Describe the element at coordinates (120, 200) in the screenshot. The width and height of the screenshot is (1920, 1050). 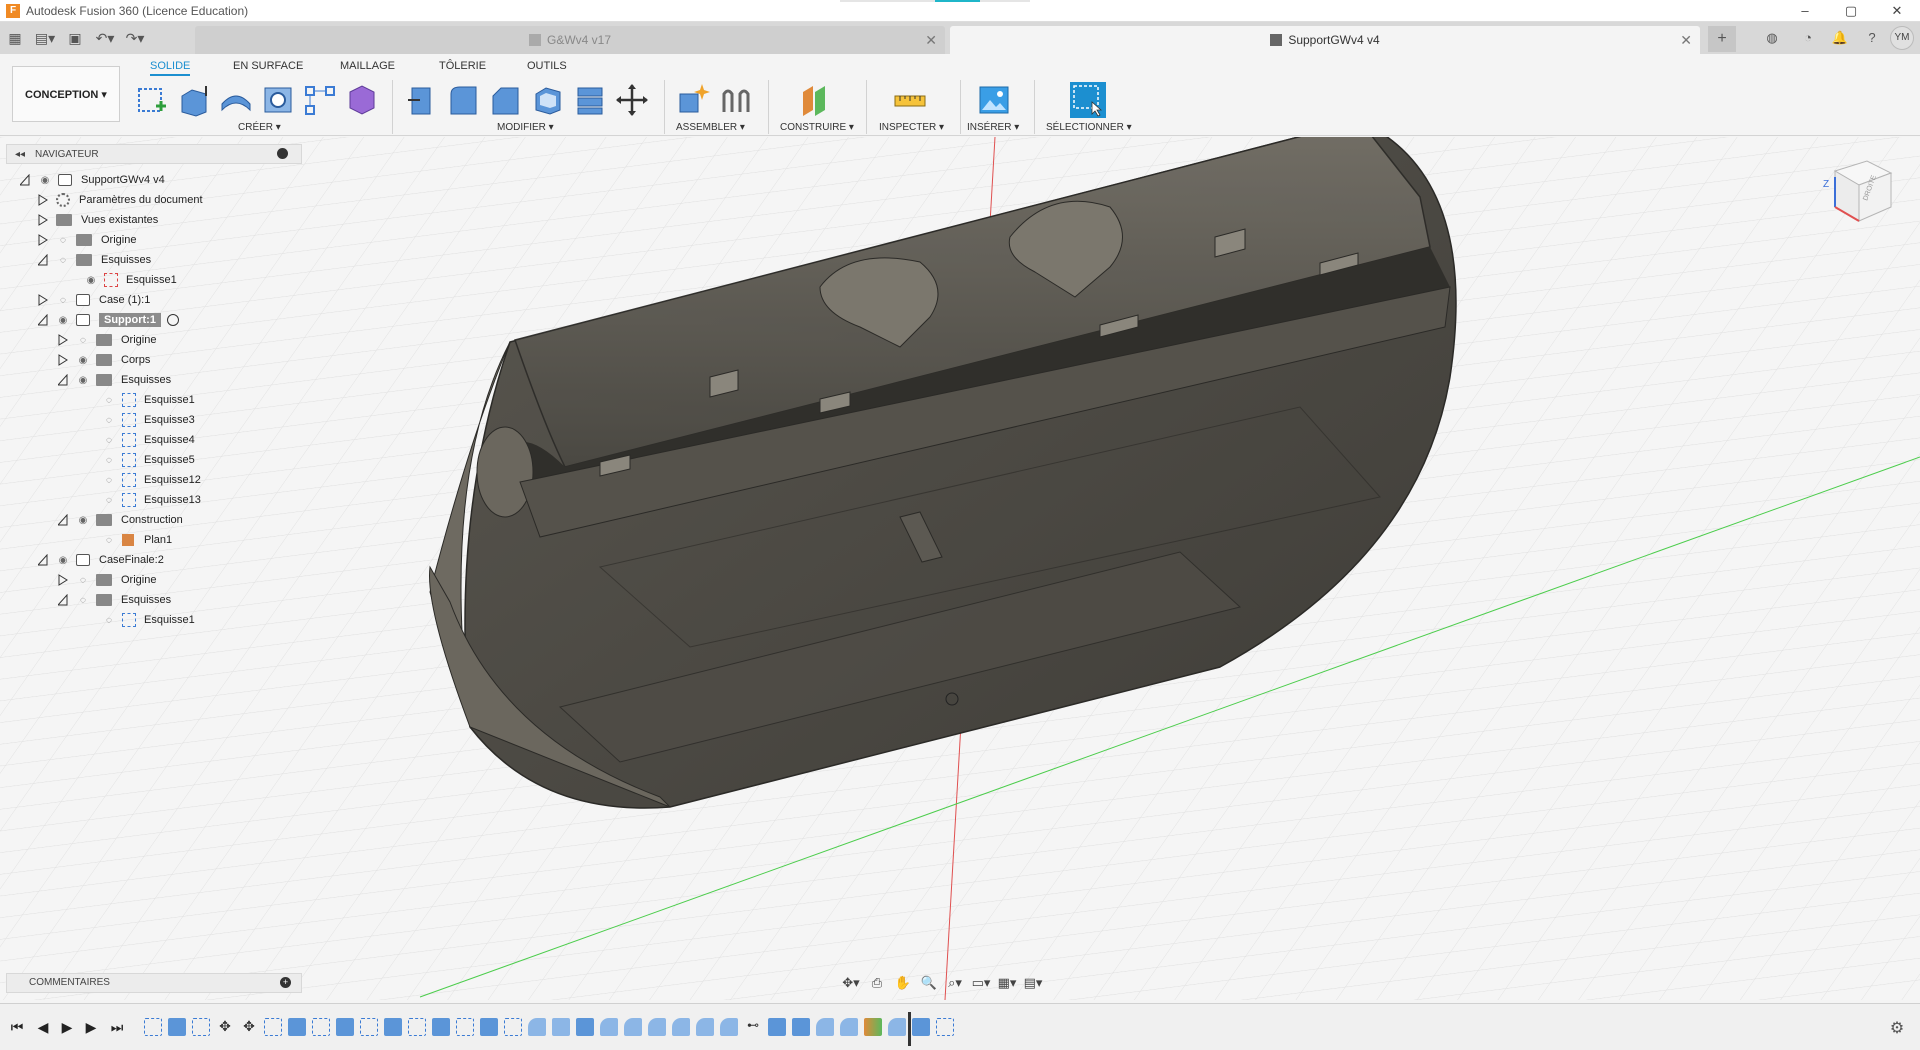
I see `tree-item-document-settings: Paramètres du document` at that location.